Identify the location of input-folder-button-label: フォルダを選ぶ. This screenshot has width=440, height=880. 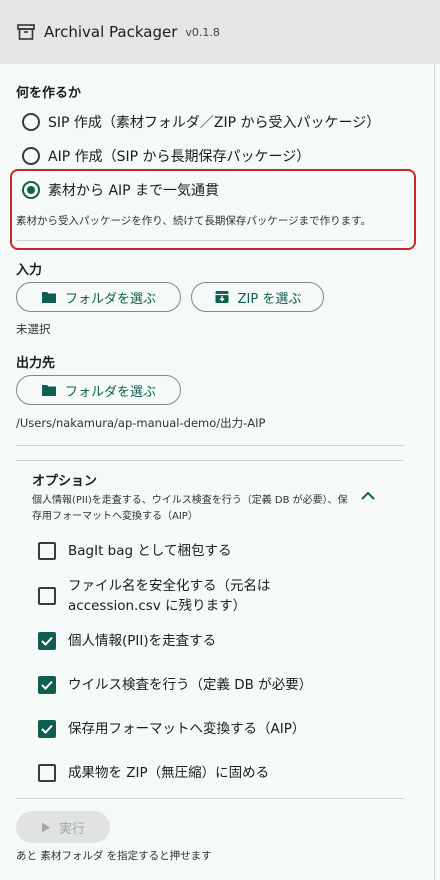
(110, 299).